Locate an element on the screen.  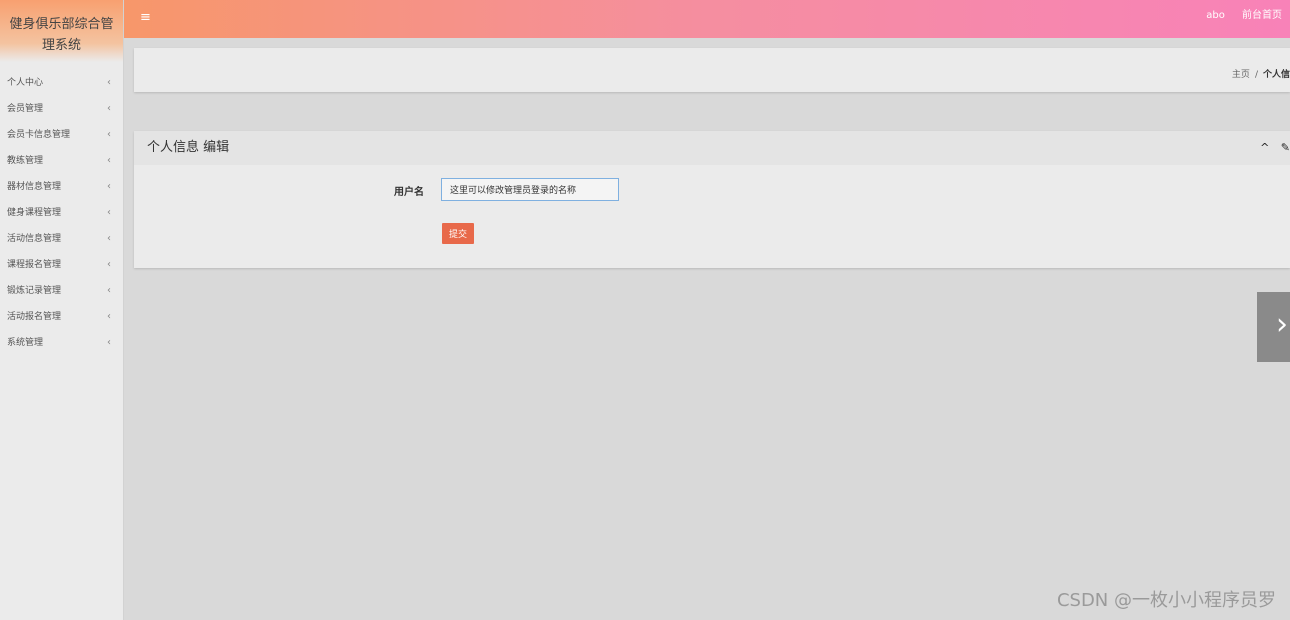
collapse-icon: ^ is located at coordinates (1264, 147).